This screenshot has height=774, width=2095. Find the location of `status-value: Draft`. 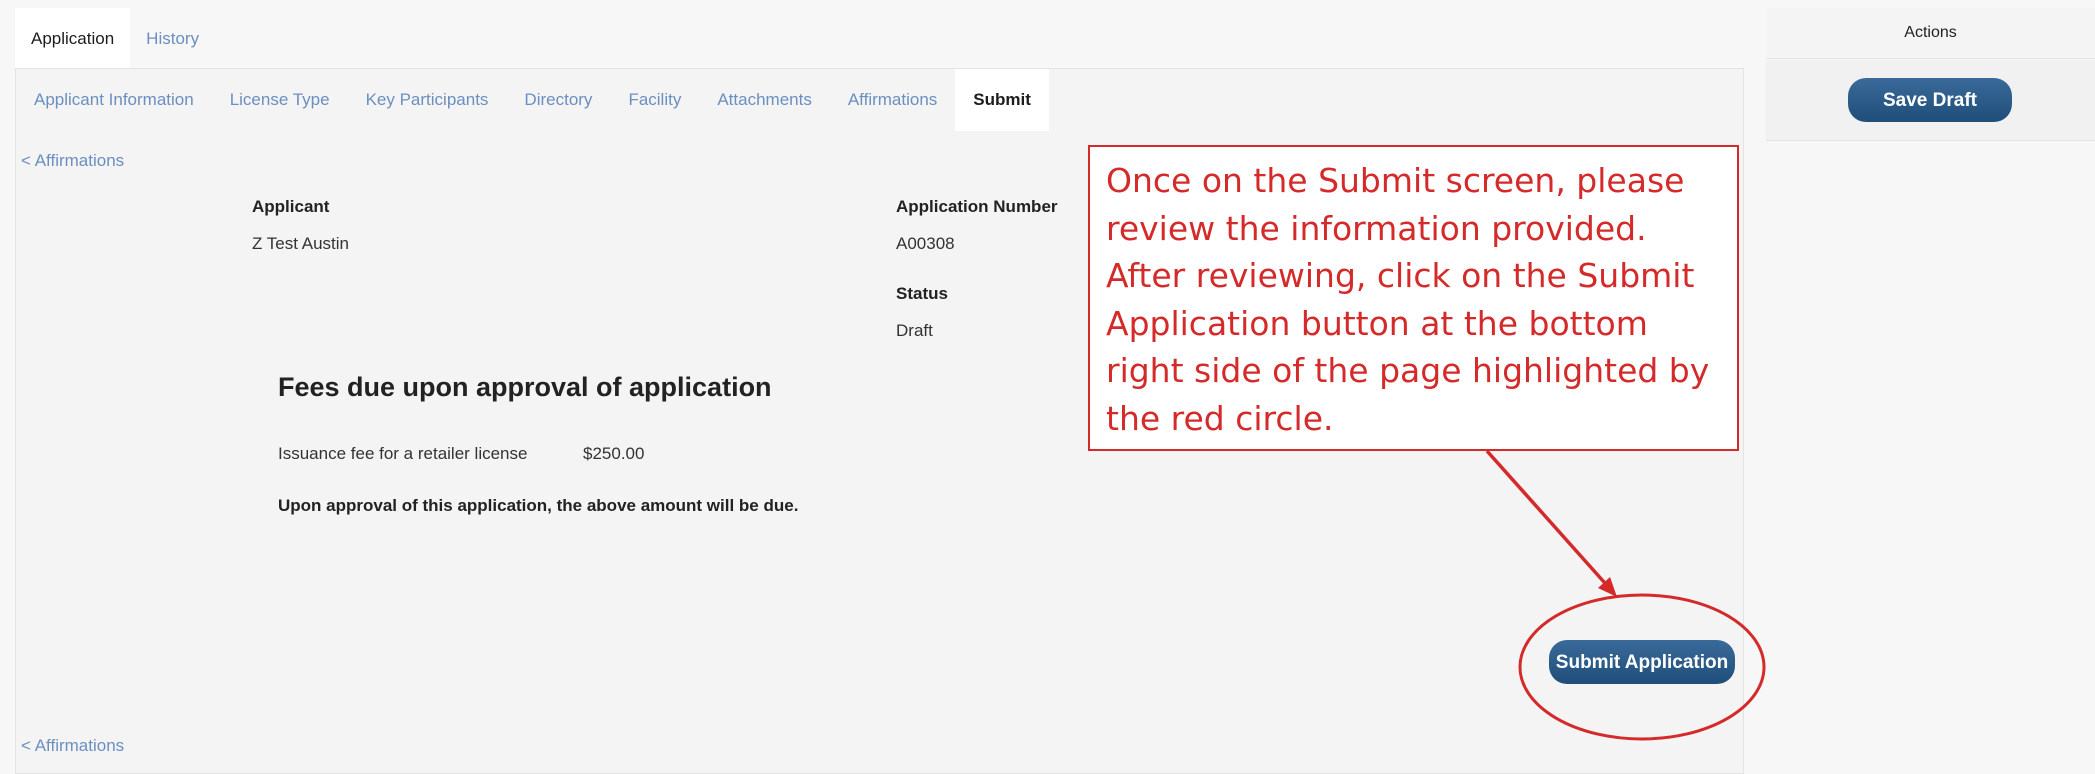

status-value: Draft is located at coordinates (914, 330).